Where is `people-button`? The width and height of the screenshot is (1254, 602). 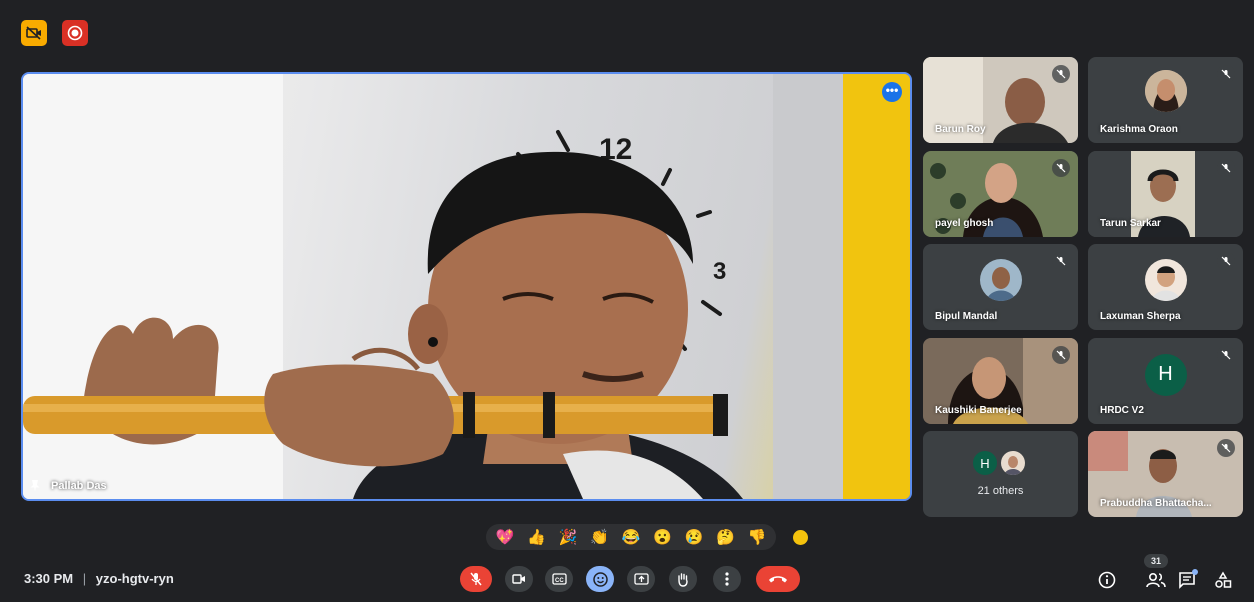 people-button is located at coordinates (1156, 580).